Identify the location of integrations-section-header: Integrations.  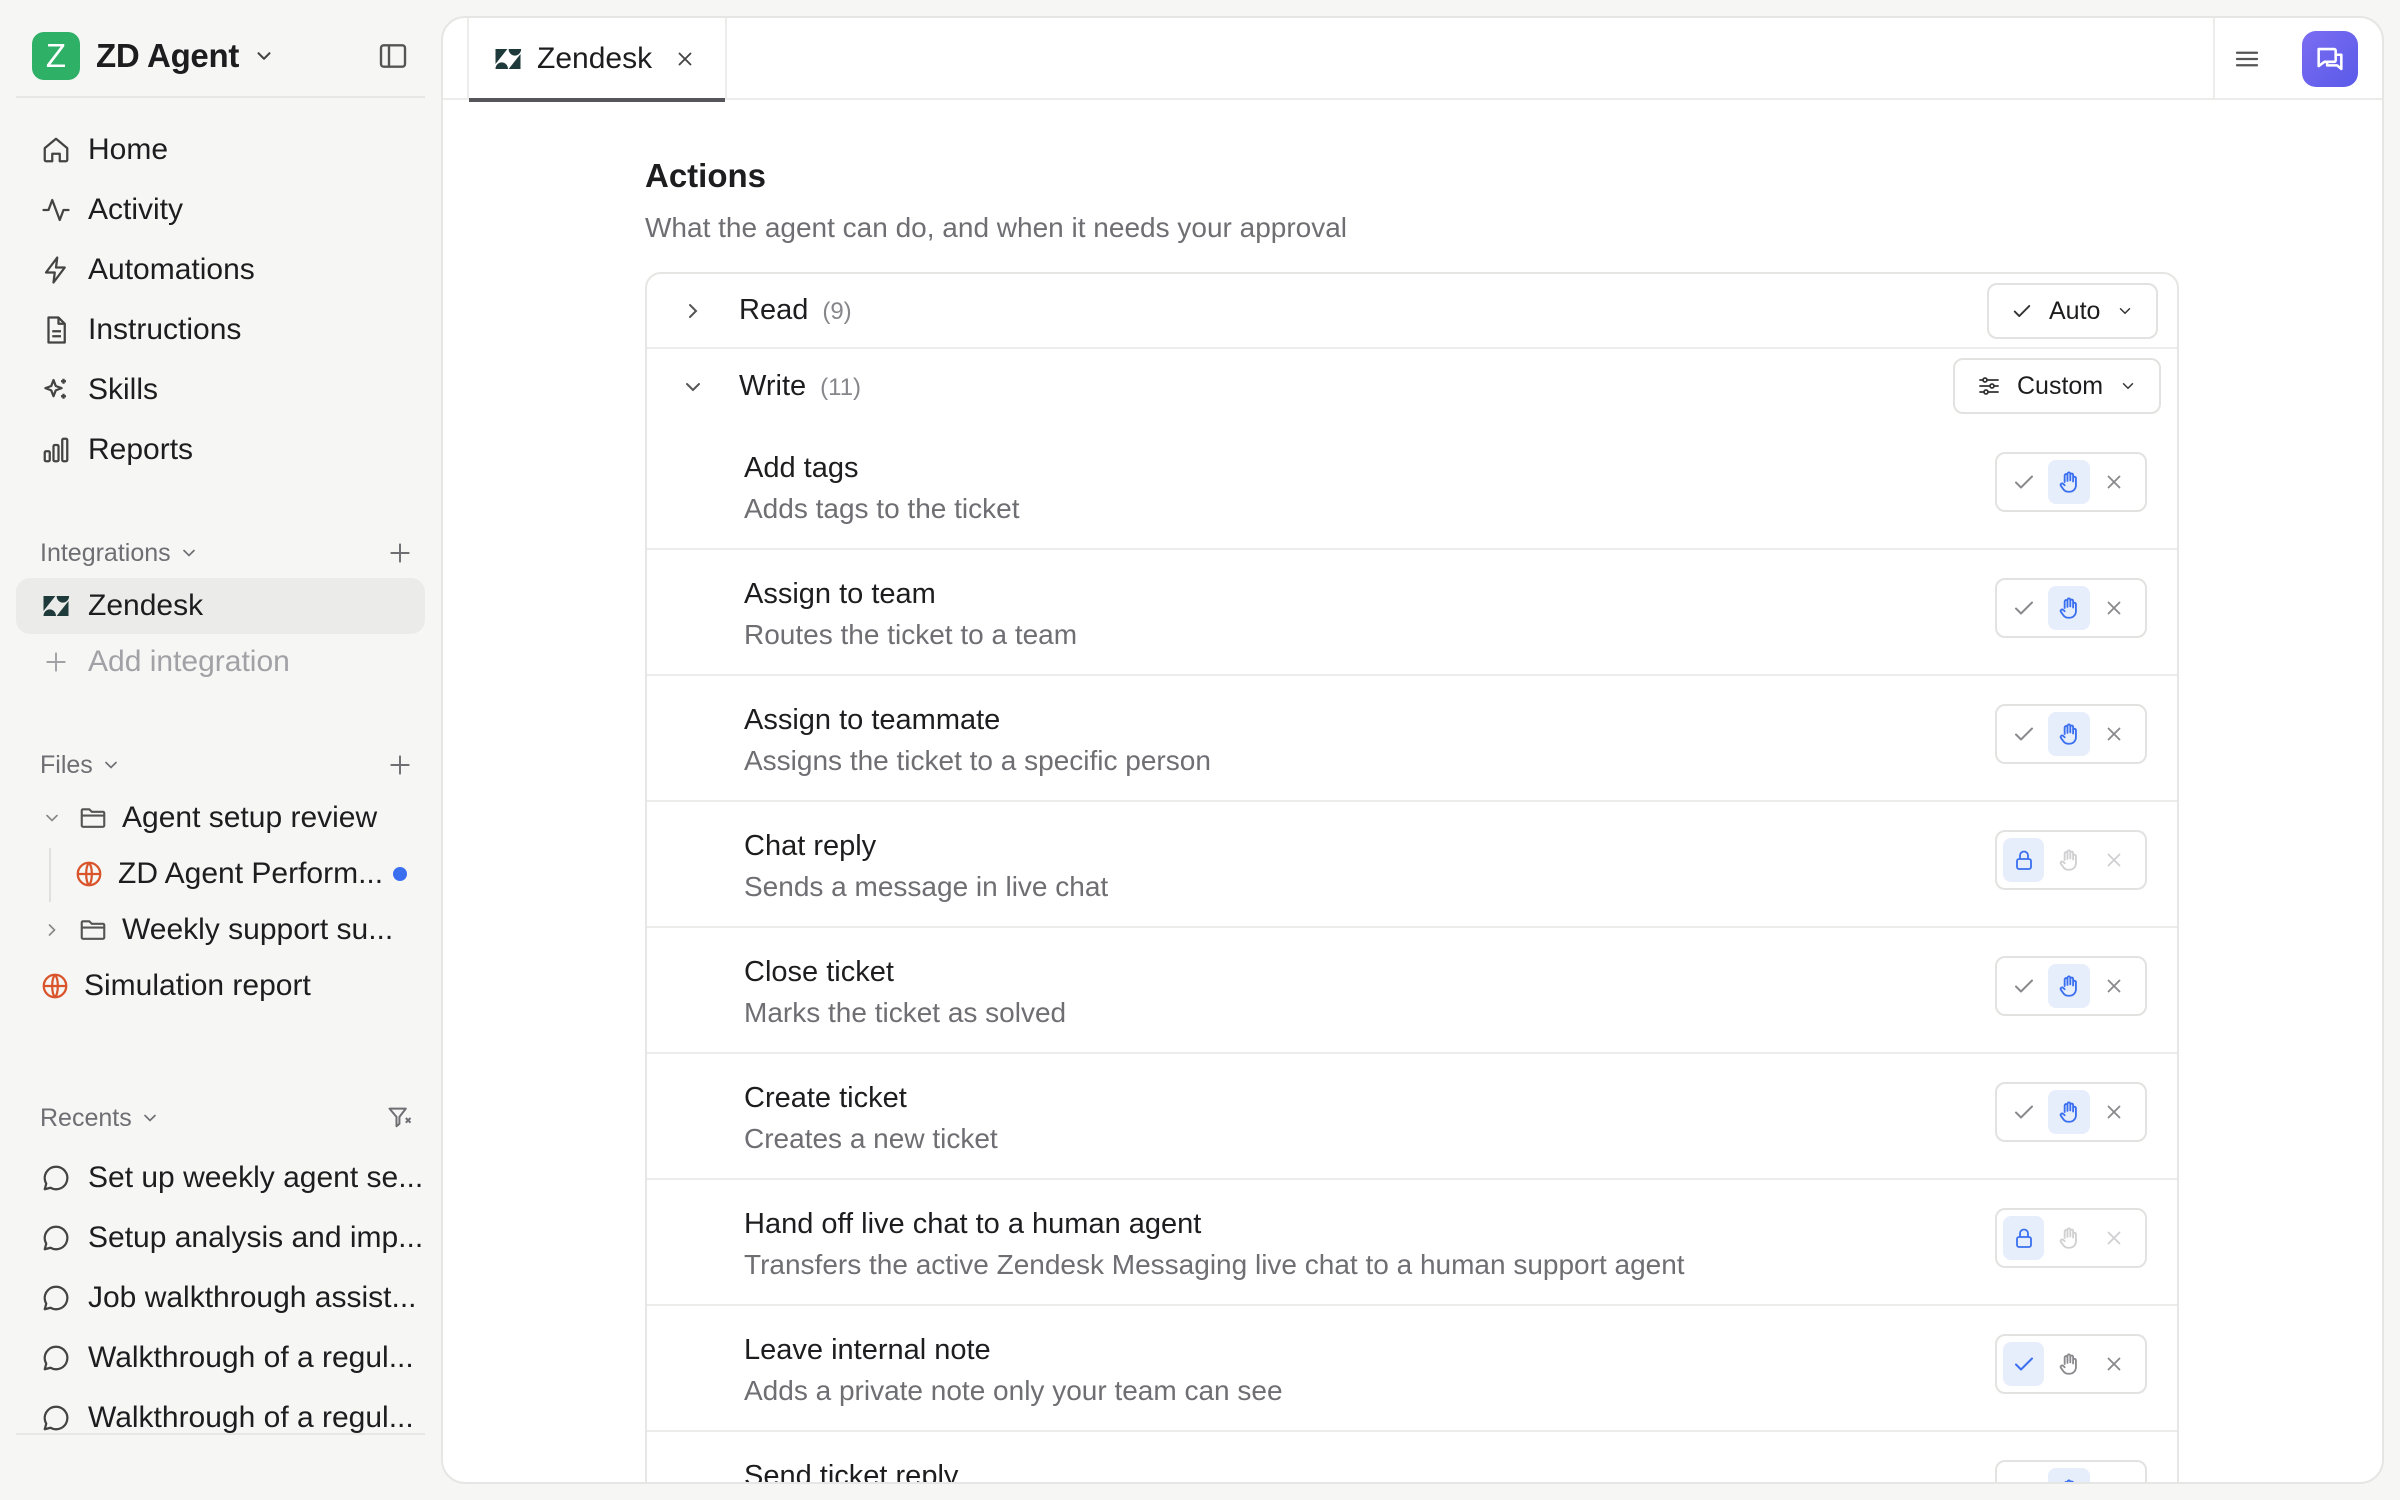
(119, 553).